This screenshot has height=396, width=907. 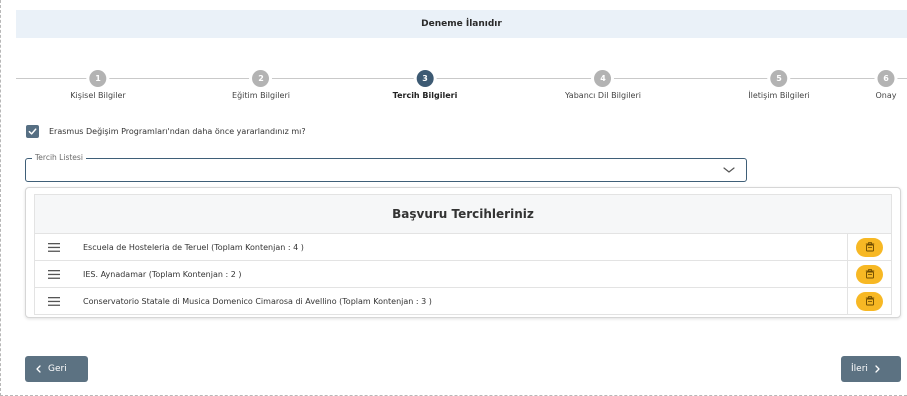 I want to click on preference-list-select: Tercih Listesi, so click(x=386, y=167).